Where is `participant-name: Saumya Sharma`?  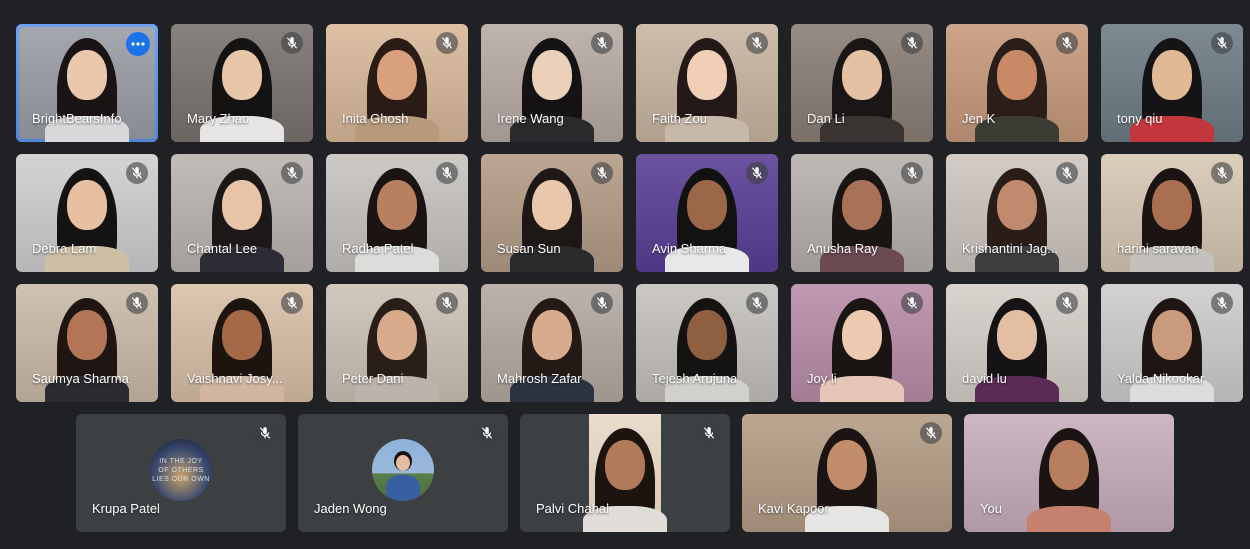
participant-name: Saumya Sharma is located at coordinates (80, 378).